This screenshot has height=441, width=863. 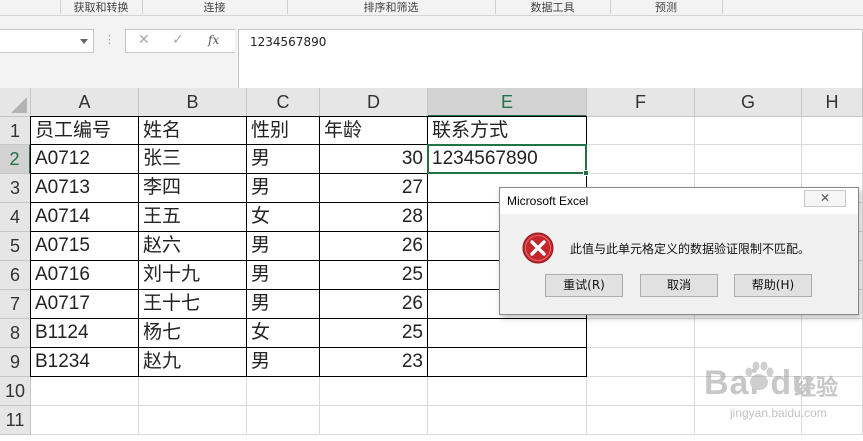 What do you see at coordinates (374, 188) in the screenshot?
I see `cell-d3: 27` at bounding box center [374, 188].